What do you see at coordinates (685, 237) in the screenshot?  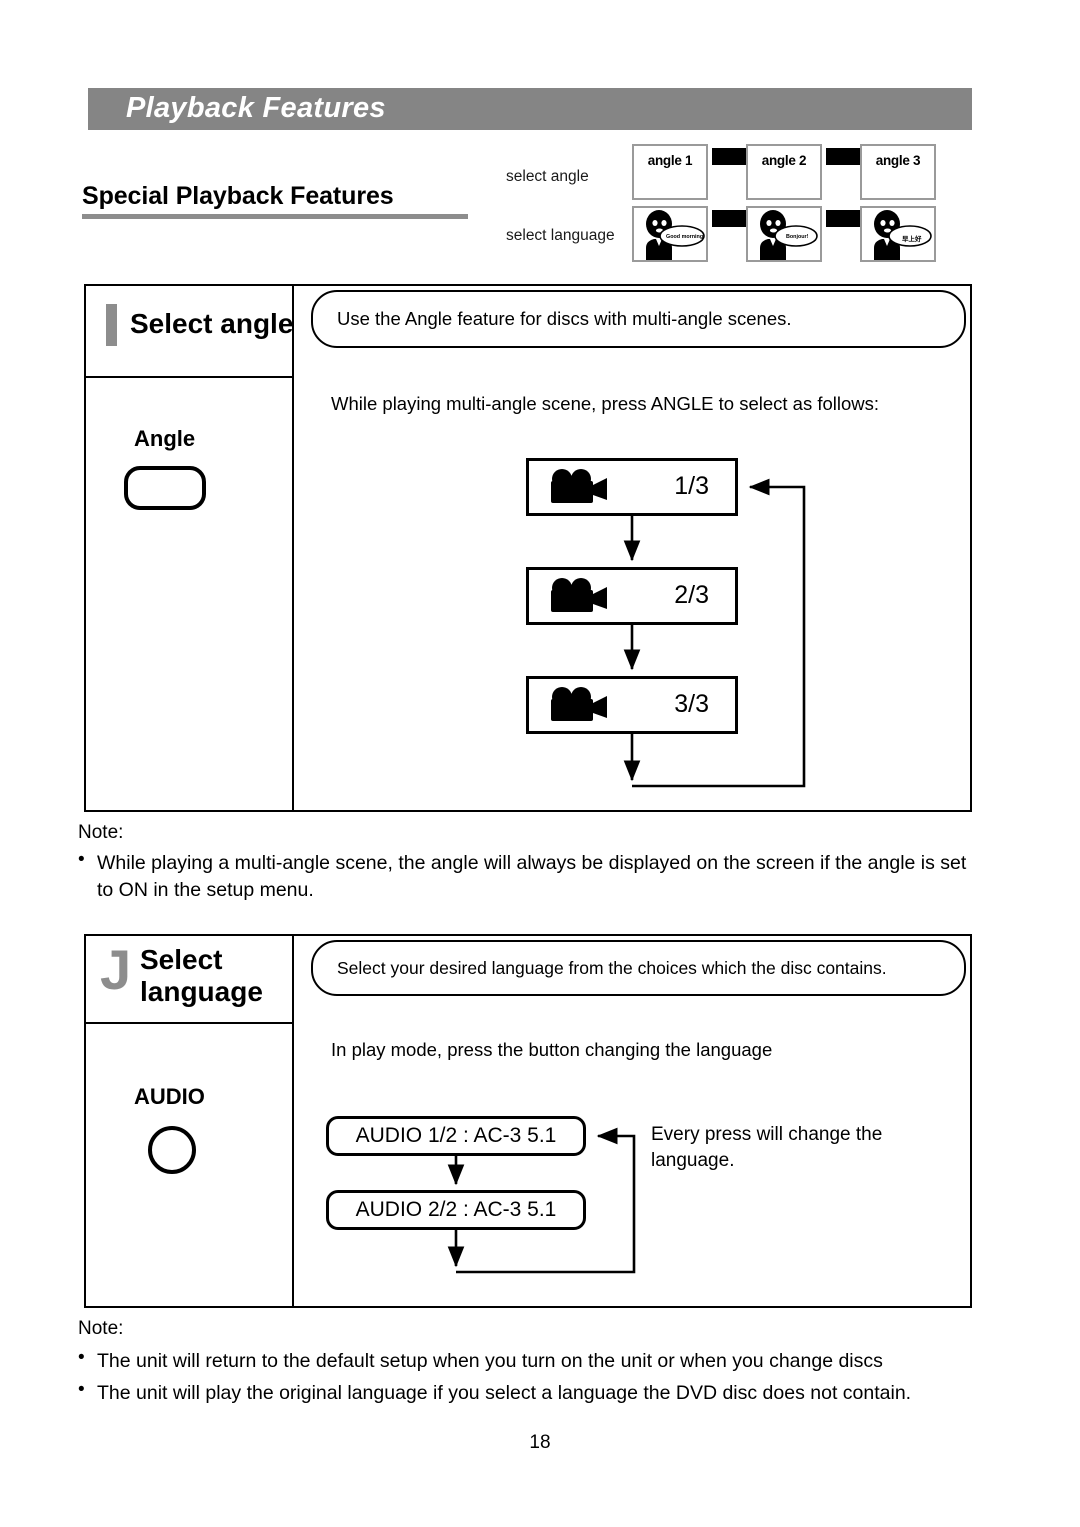 I see `illustration-speech-bubble-1: Good morning!` at bounding box center [685, 237].